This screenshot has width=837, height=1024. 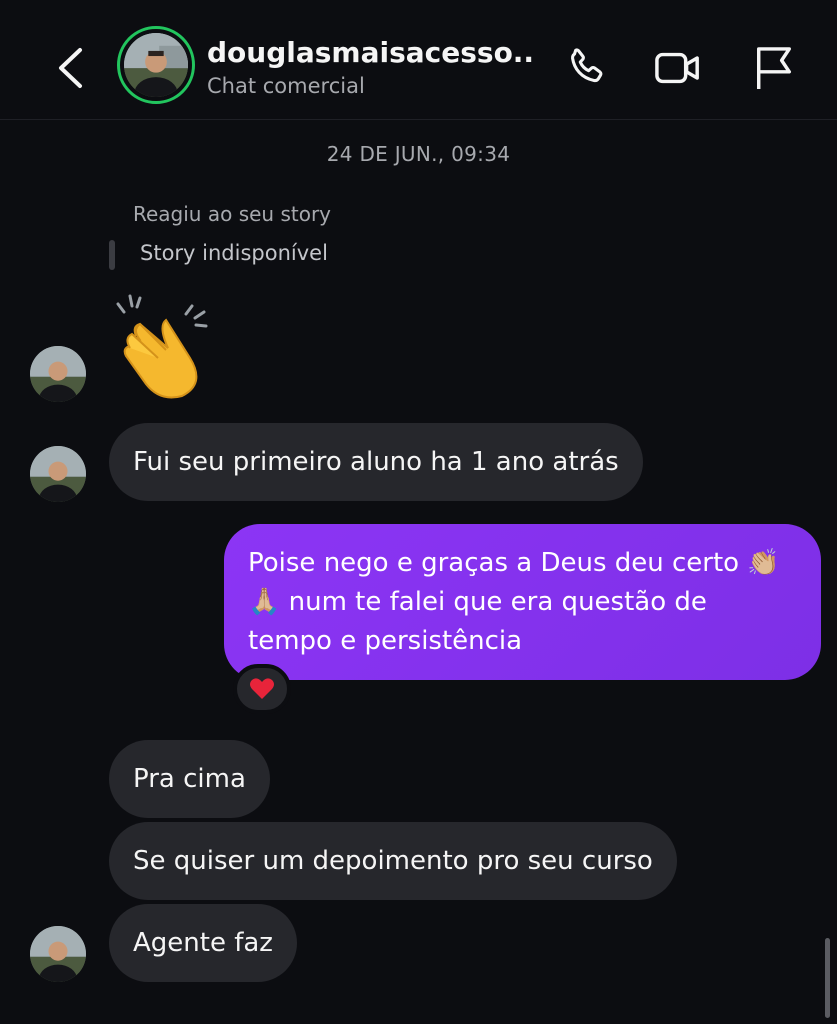 I want to click on scrollbar, so click(x=827, y=978).